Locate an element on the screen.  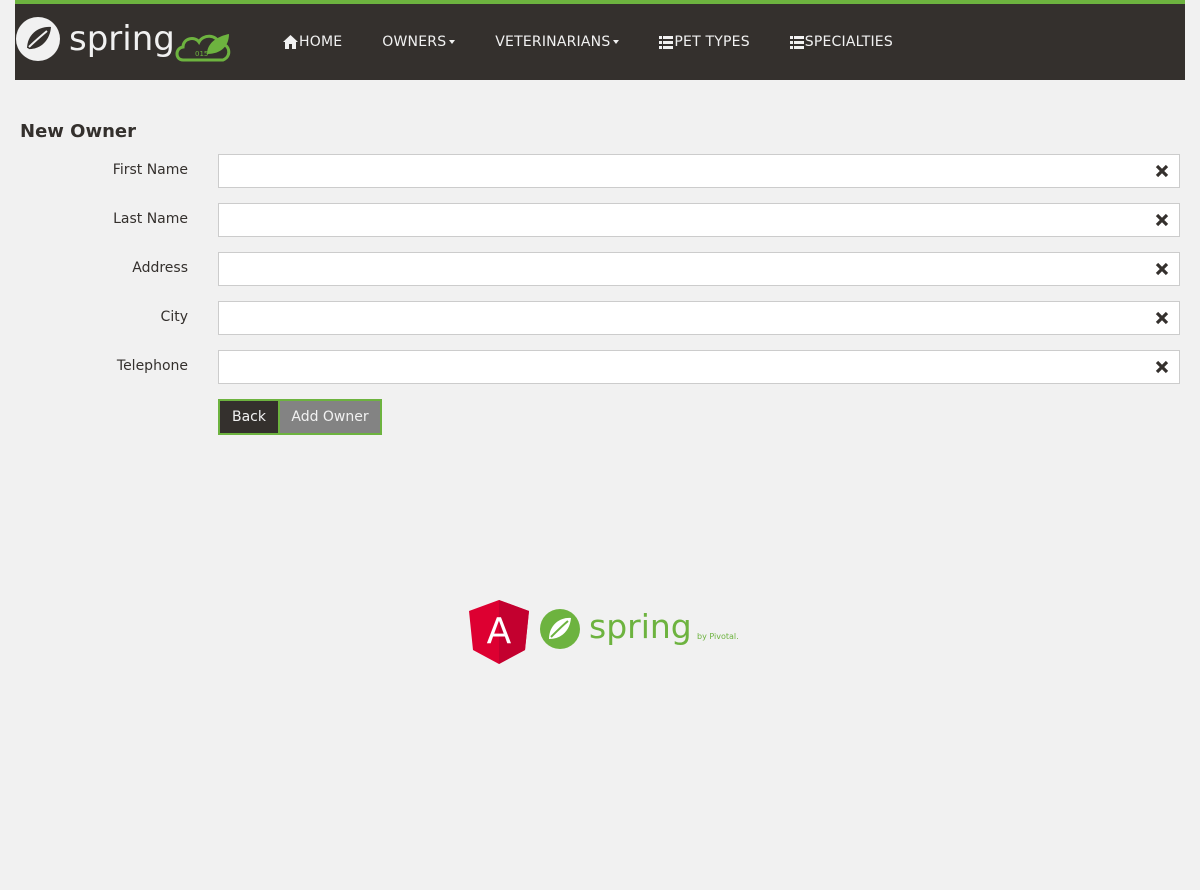
nav-veterinarians-label: VETERINARIANS is located at coordinates (553, 42).